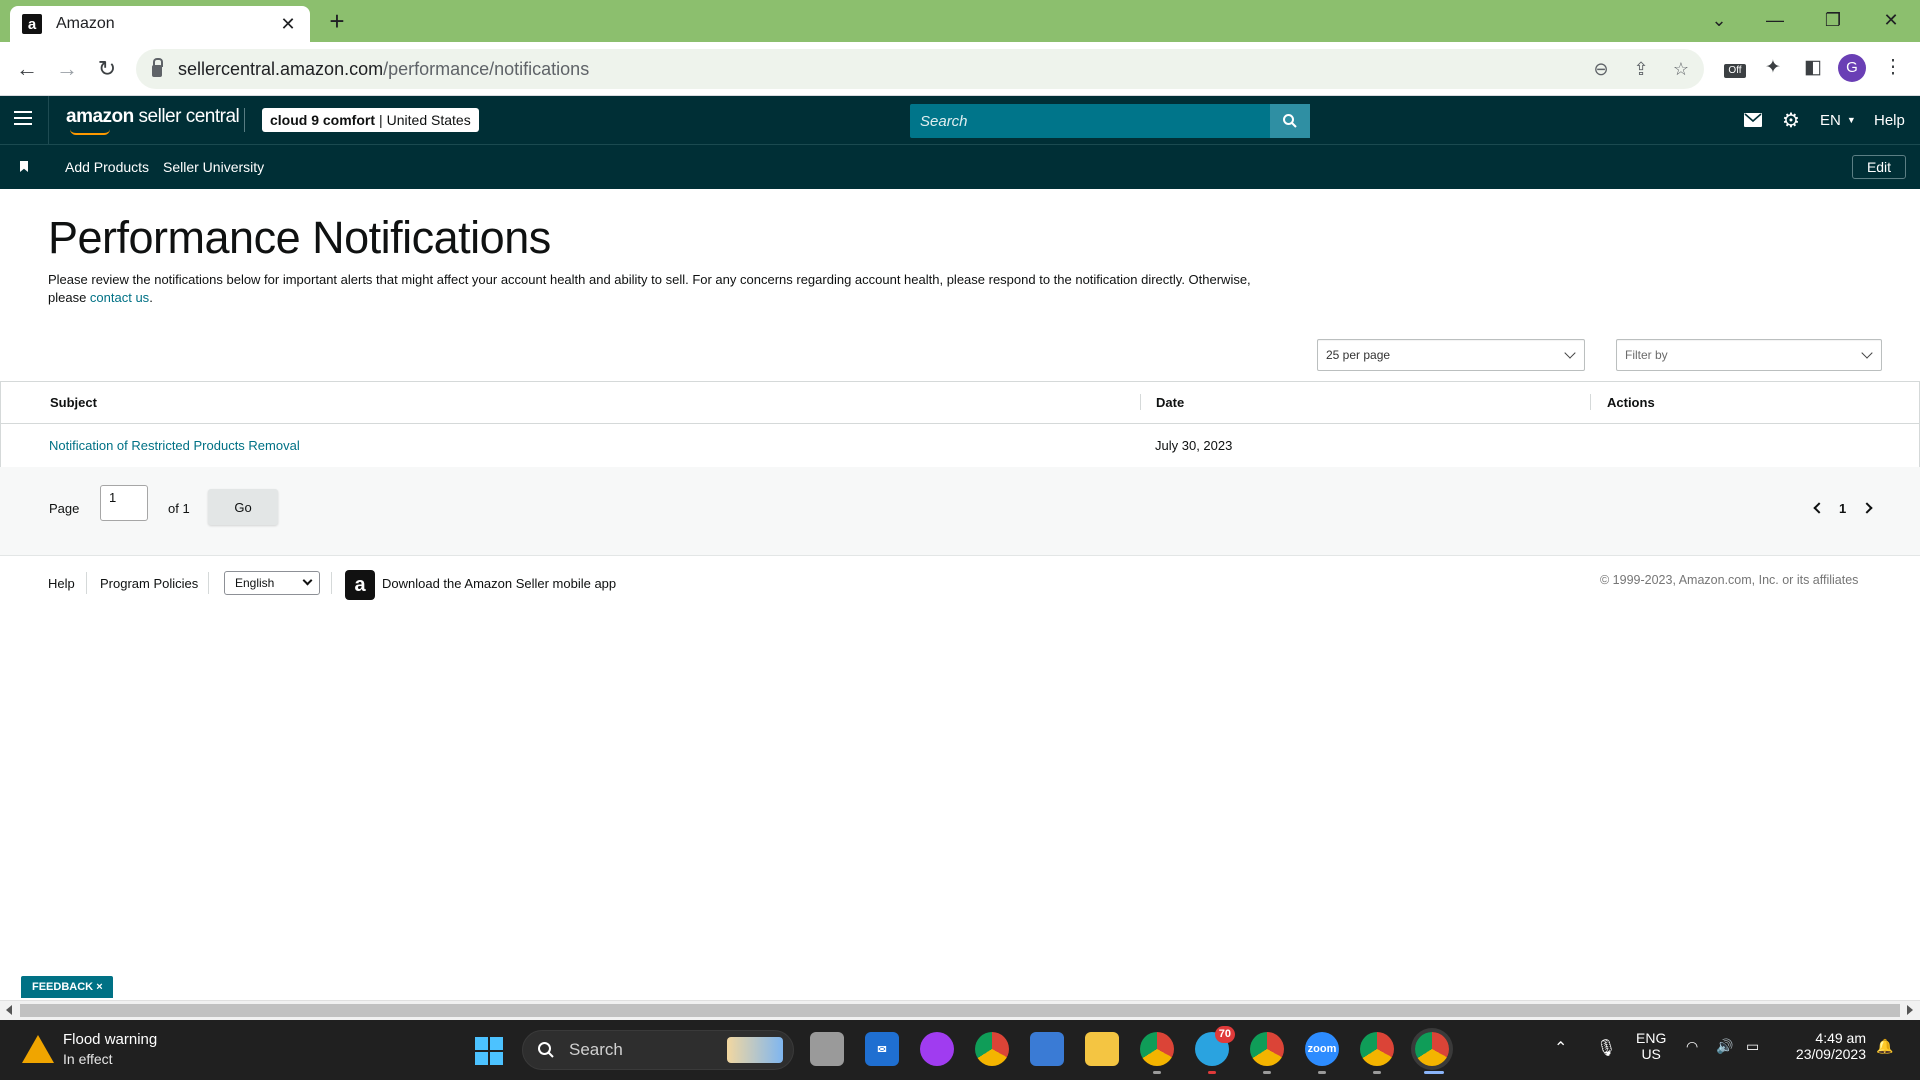  What do you see at coordinates (337, 21) in the screenshot?
I see `new-tab-icon: +` at bounding box center [337, 21].